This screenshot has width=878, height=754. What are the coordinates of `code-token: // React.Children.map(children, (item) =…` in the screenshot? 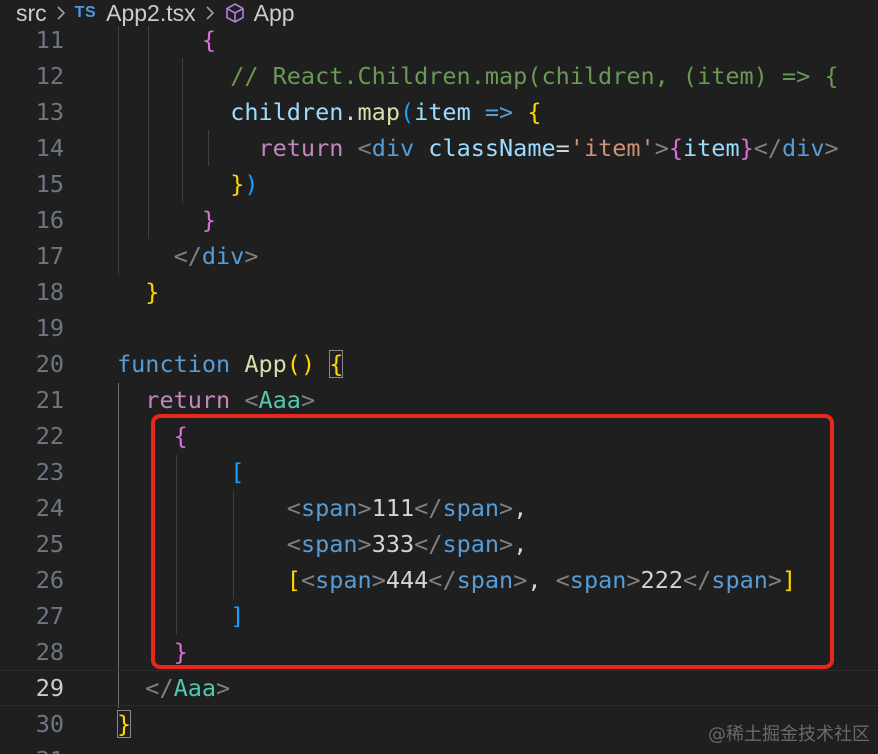 It's located at (534, 76).